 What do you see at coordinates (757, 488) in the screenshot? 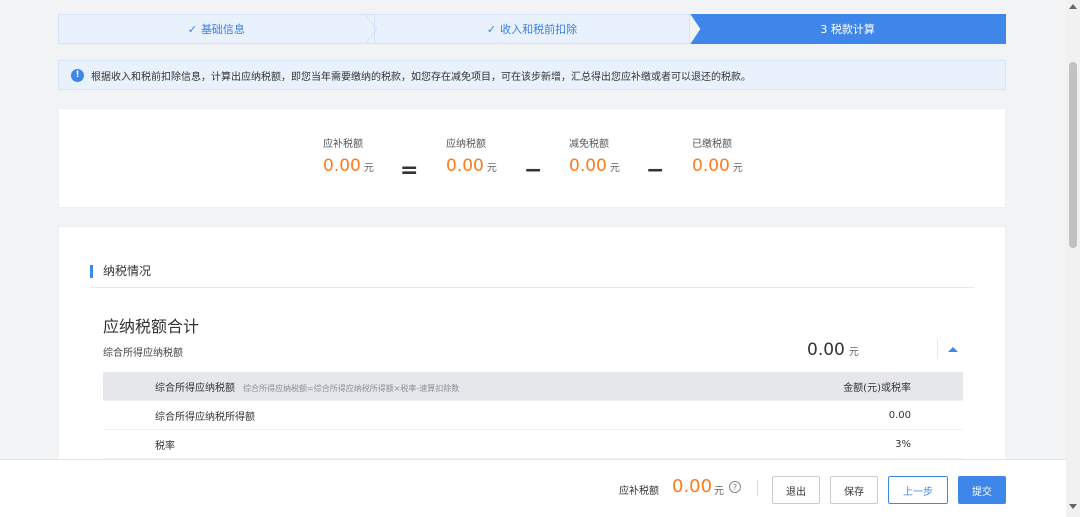
I see `footer-divider` at bounding box center [757, 488].